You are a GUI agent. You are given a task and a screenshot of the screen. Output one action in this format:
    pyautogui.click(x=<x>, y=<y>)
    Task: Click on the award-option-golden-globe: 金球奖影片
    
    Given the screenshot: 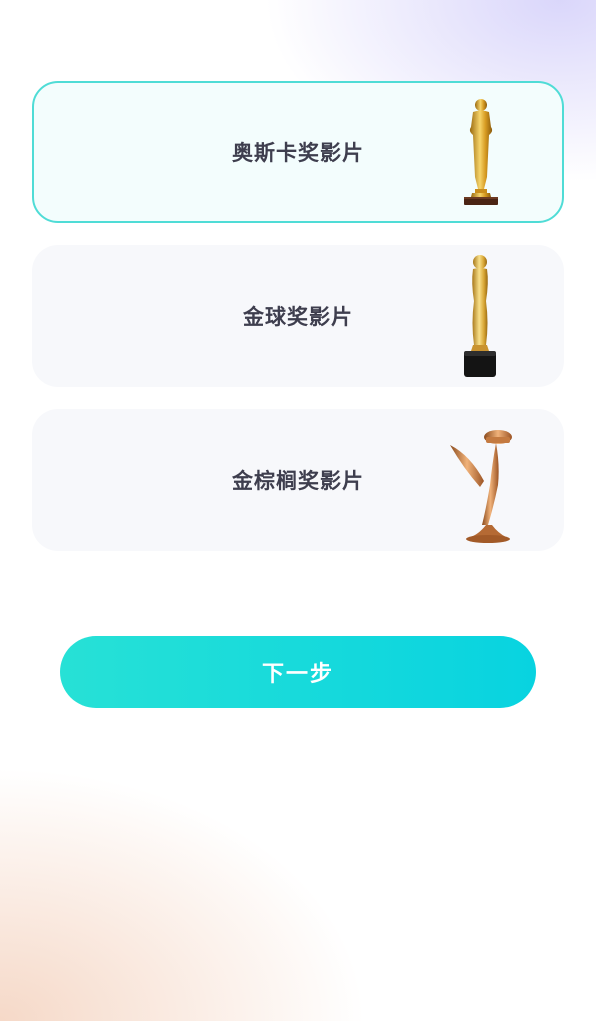 What is the action you would take?
    pyautogui.click(x=298, y=316)
    